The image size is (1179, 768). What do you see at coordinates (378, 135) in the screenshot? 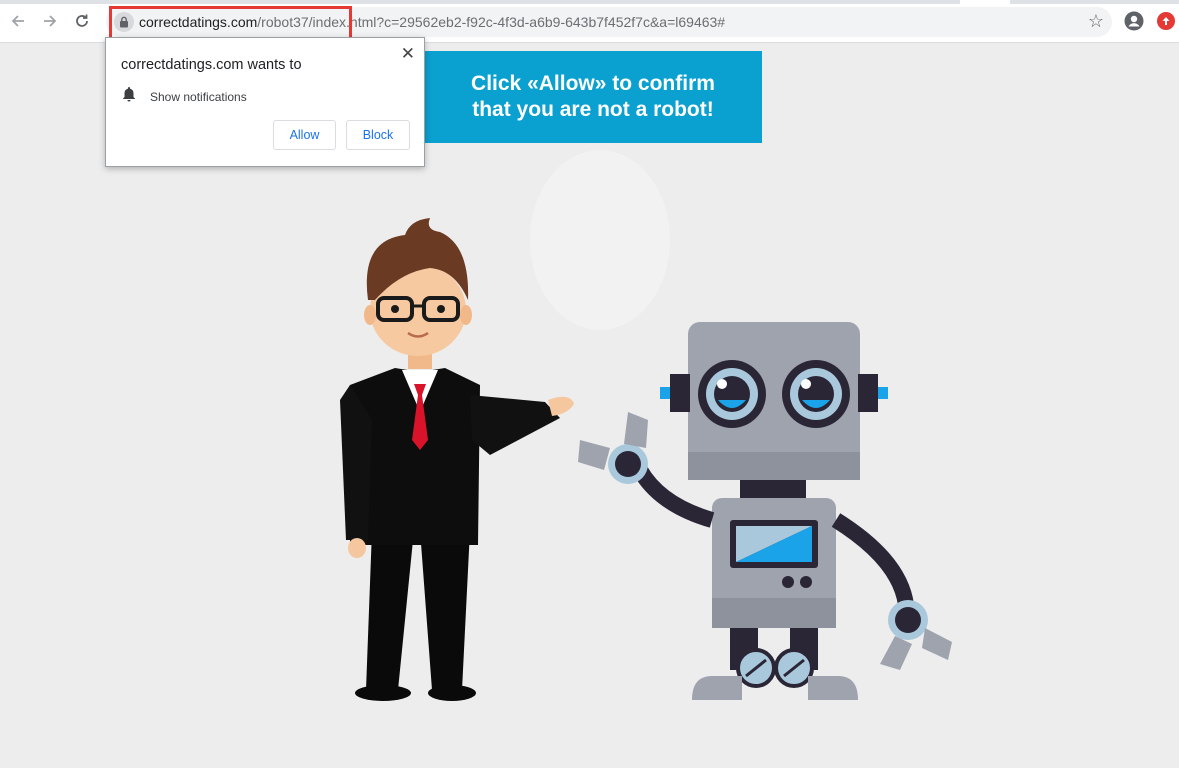
I see `block-button: Block` at bounding box center [378, 135].